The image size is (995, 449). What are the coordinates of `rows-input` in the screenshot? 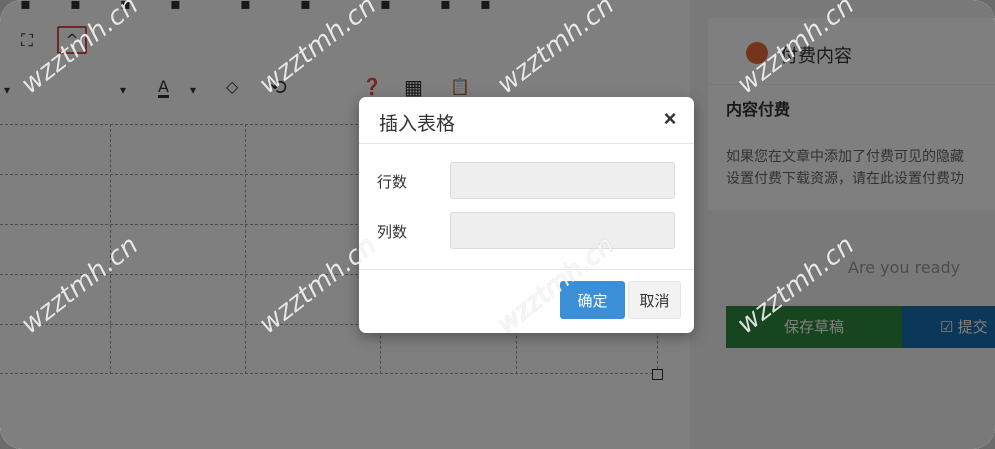 It's located at (562, 180).